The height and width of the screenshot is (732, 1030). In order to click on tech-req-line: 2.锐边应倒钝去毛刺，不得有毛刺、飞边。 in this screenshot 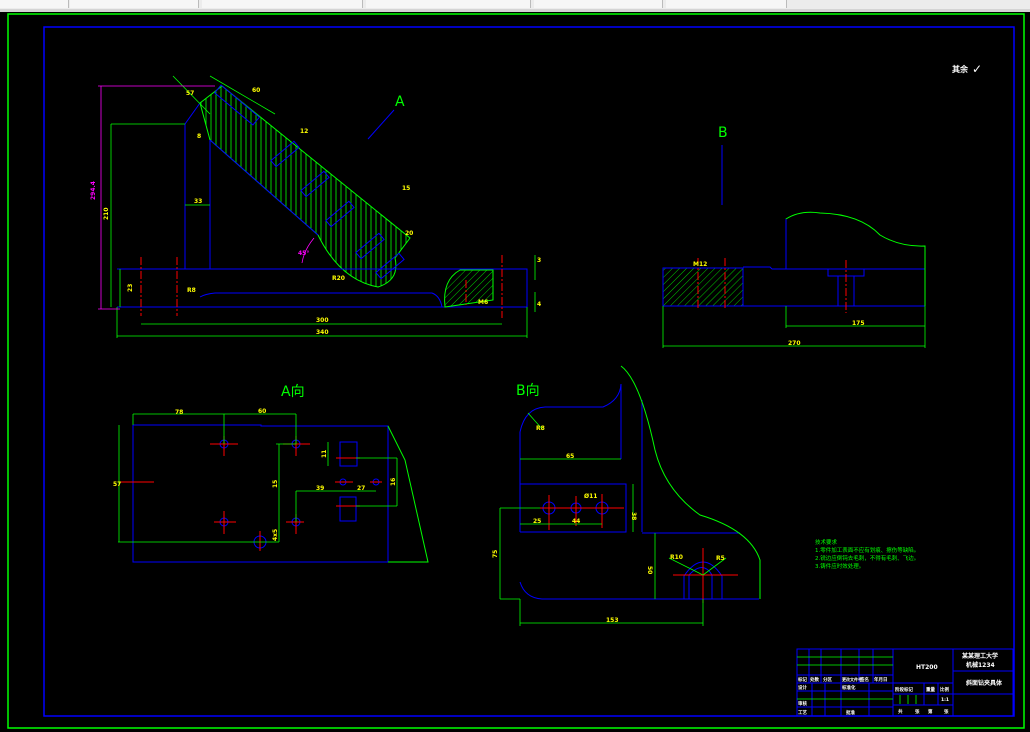, I will do `click(867, 558)`.